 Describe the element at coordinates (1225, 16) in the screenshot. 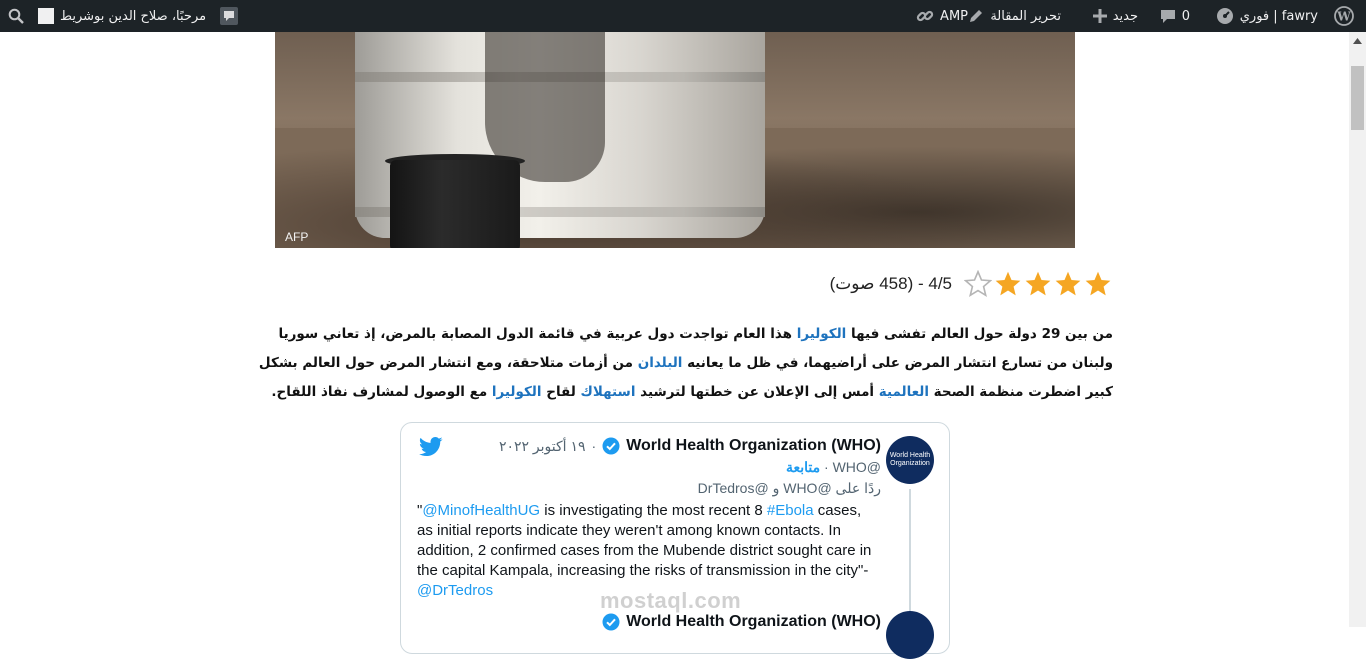

I see `dashboard-icon` at that location.